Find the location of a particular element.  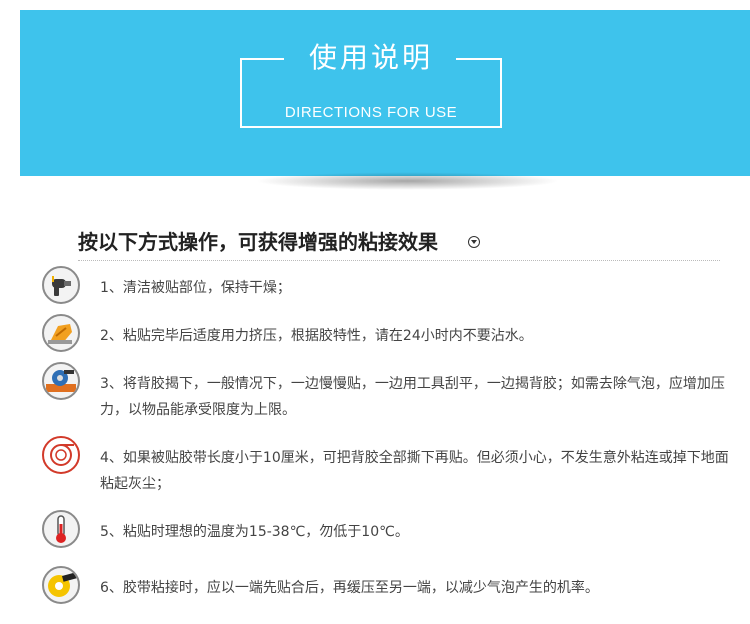

dotted-divider is located at coordinates (399, 260).